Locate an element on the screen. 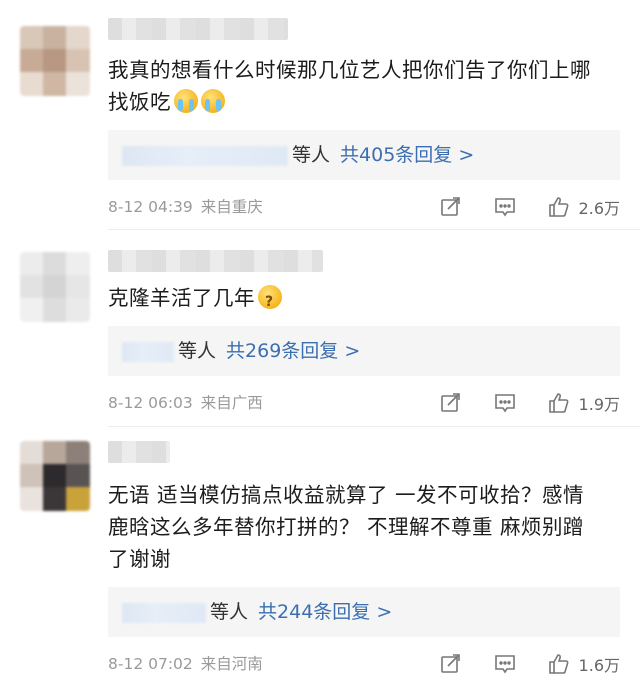  comment-meta: 8-12 04:39 来自重庆 is located at coordinates (185, 207).